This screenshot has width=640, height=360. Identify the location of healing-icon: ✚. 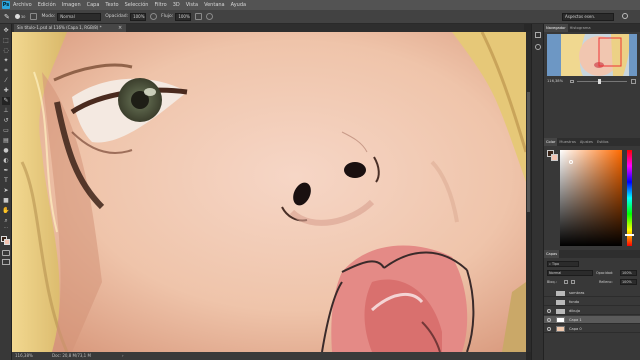
(6, 91).